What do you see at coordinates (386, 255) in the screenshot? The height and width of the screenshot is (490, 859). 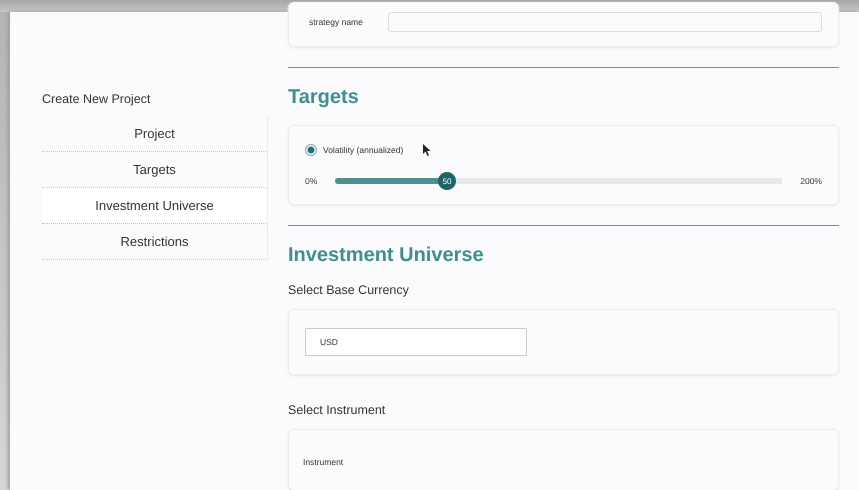 I see `section-heading: Investment Universe` at bounding box center [386, 255].